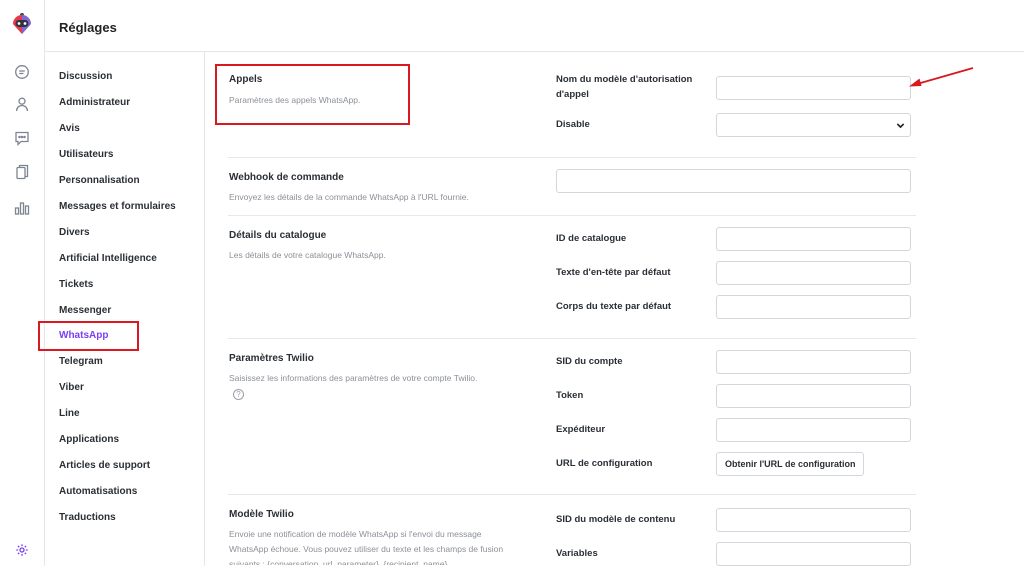  I want to click on section-description: Les détails de votre catalogue WhatsApp., so click(307, 255).